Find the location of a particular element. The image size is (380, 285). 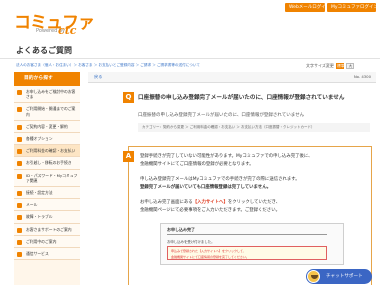

answer-line: 金融機関ページにて必要事項をご入力いただきます。ご登録ください。 is located at coordinates (210, 210).